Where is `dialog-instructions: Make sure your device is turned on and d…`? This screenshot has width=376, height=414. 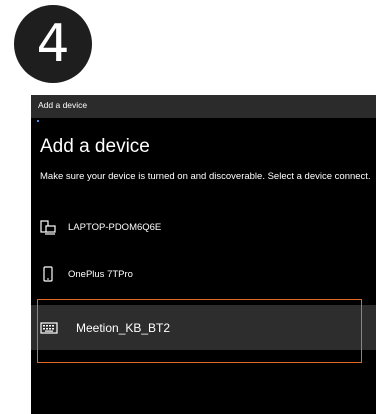
dialog-instructions: Make sure your device is turned on and d… is located at coordinates (205, 176).